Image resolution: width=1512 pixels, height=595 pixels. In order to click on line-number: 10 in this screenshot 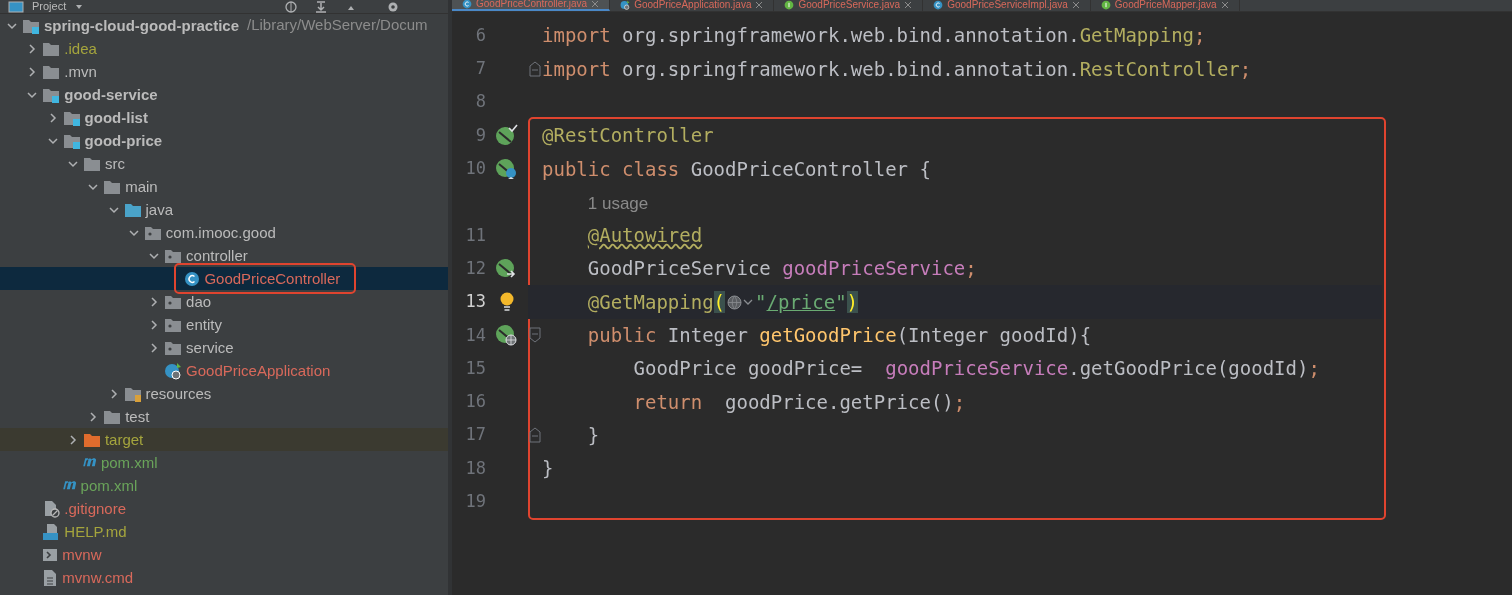, I will do `click(475, 169)`.